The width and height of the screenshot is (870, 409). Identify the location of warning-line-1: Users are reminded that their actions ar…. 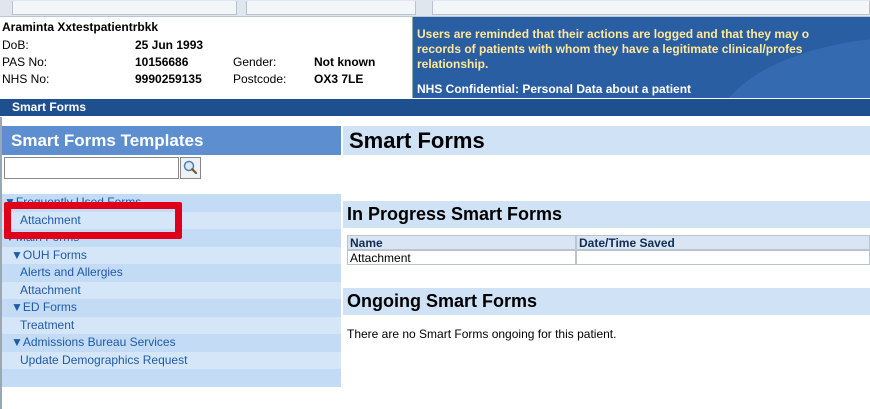
(613, 34).